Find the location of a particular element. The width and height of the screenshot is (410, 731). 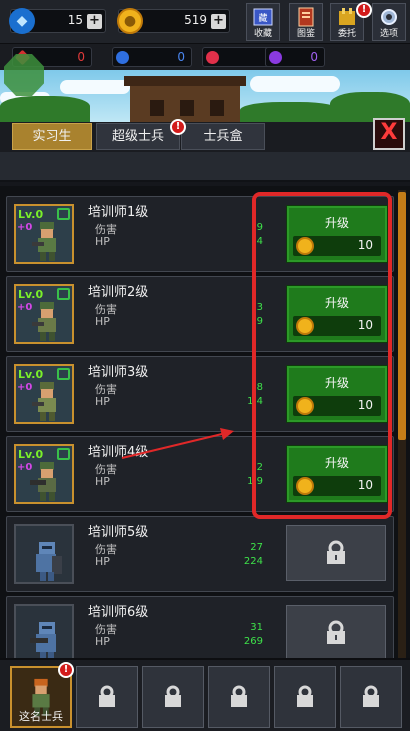

add-coins-button: + is located at coordinates (218, 21).